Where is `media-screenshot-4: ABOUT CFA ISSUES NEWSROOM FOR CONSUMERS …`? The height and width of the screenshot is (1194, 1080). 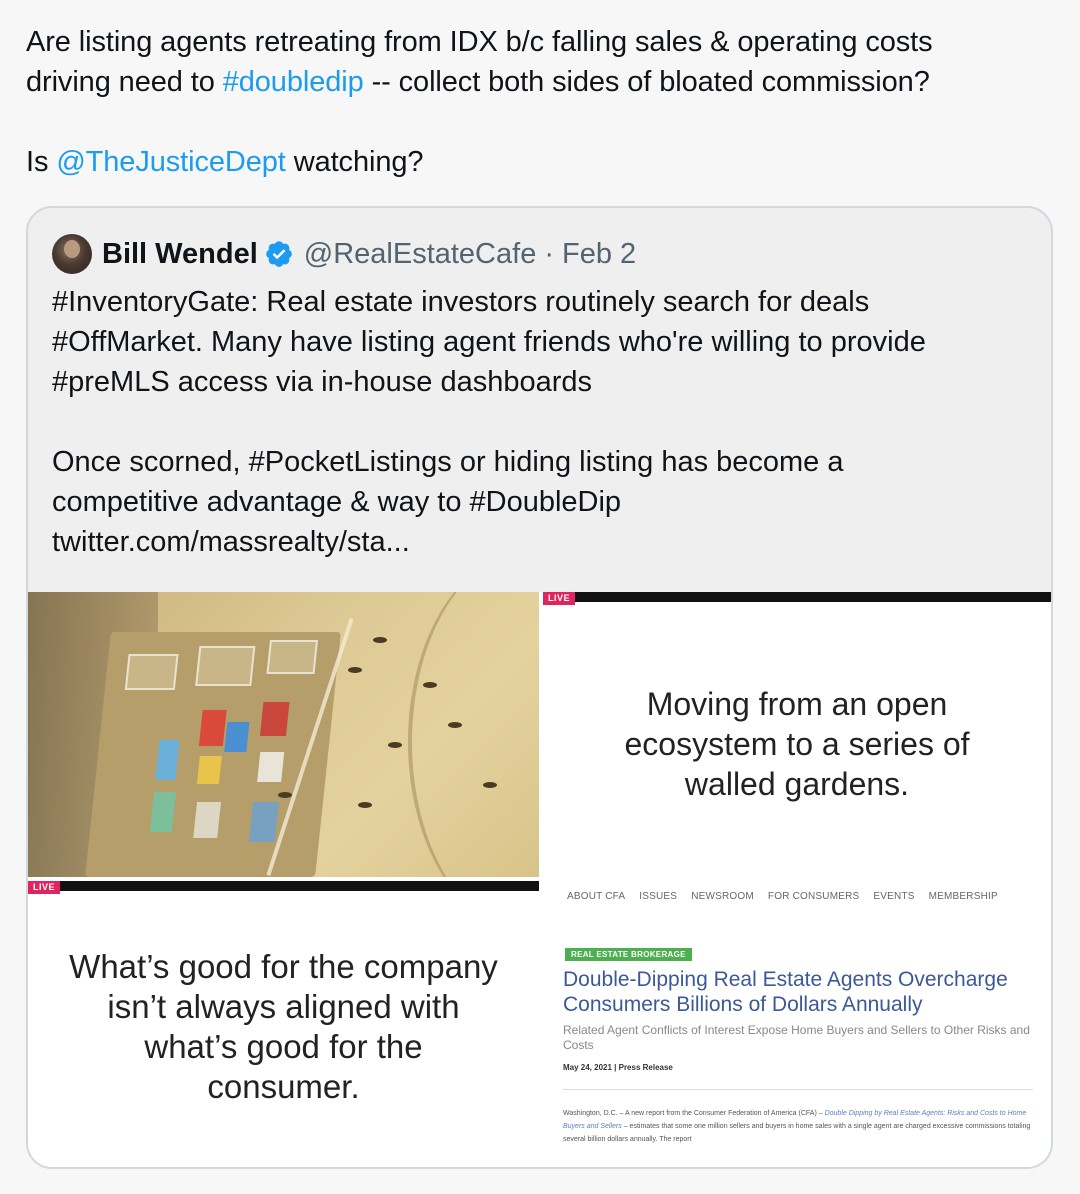 media-screenshot-4: ABOUT CFA ISSUES NEWSROOM FOR CONSUMERS … is located at coordinates (797, 1024).